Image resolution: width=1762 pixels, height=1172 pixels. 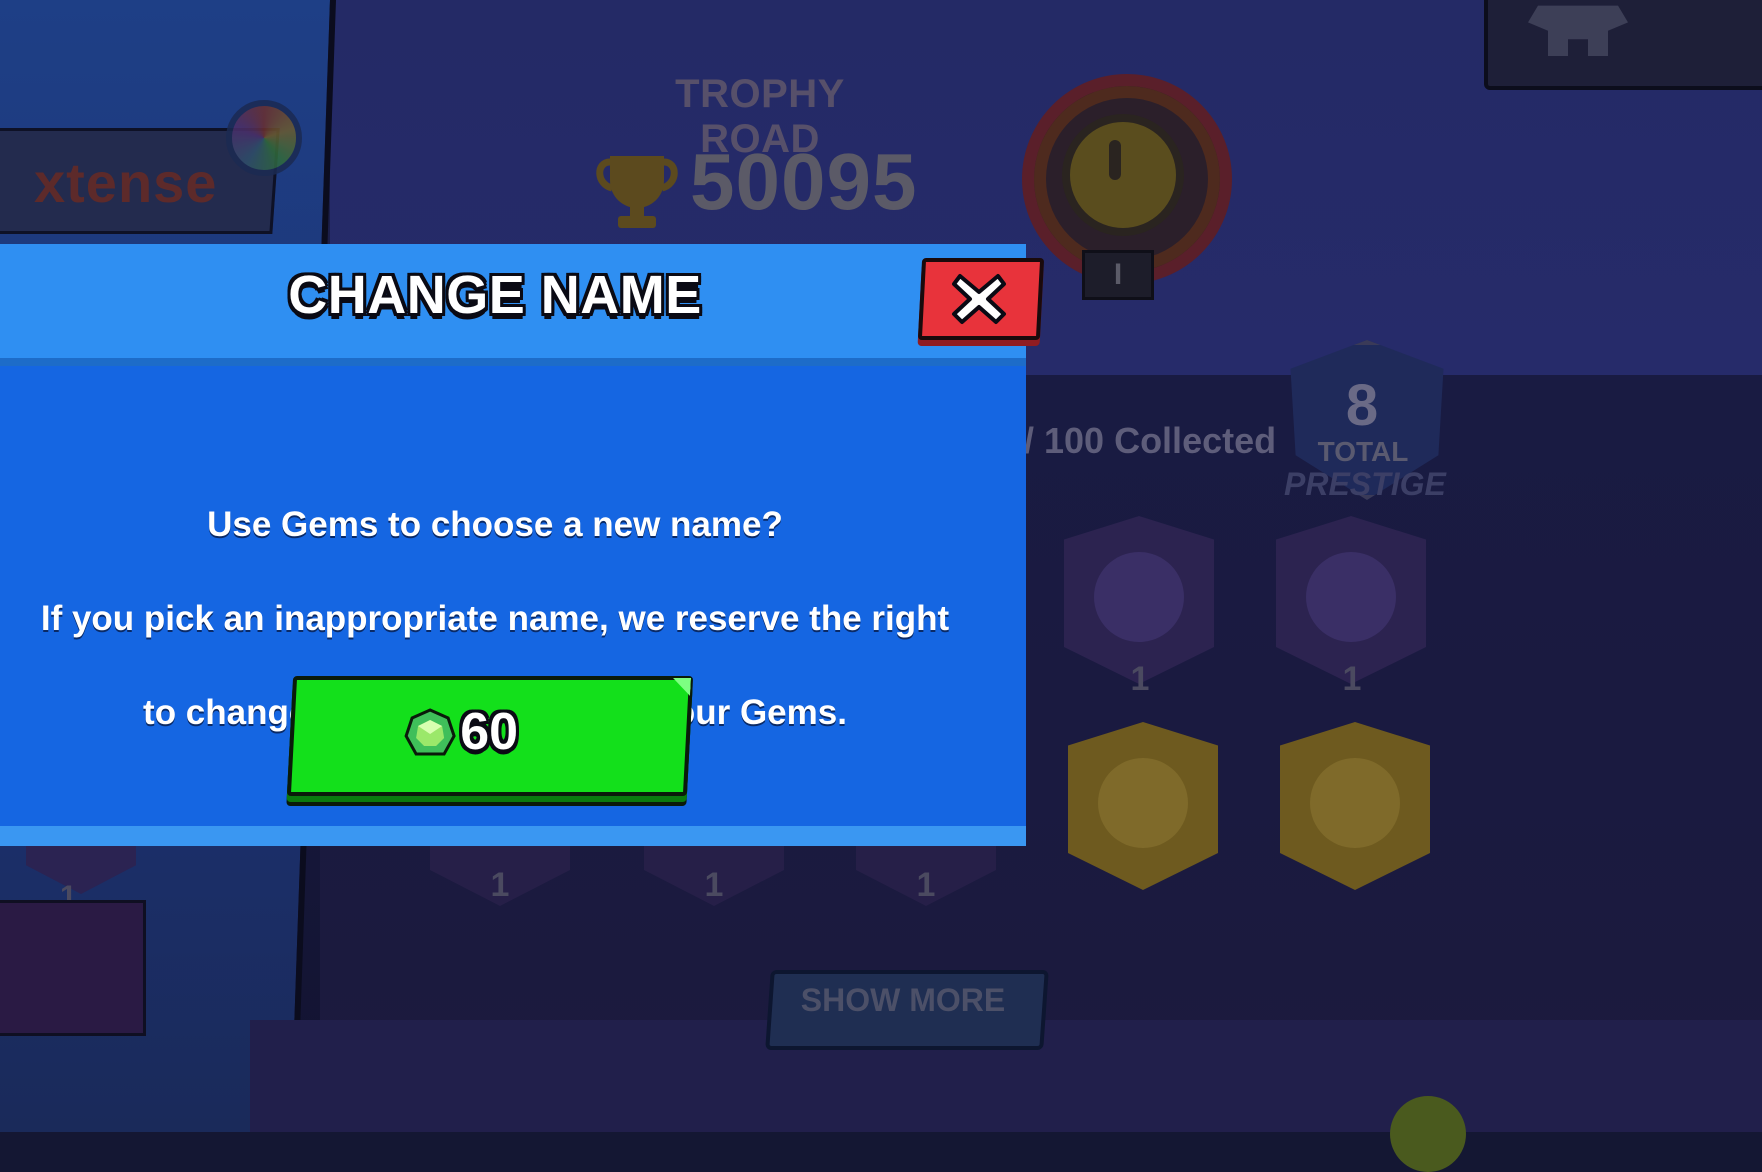 What do you see at coordinates (1365, 484) in the screenshot?
I see `prestige-label: PRESTIGE` at bounding box center [1365, 484].